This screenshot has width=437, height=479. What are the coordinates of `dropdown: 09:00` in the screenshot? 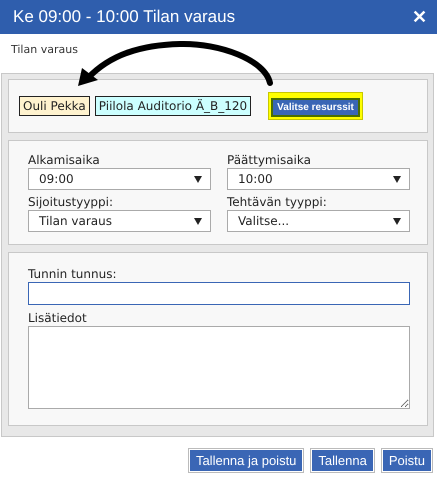 It's located at (119, 179).